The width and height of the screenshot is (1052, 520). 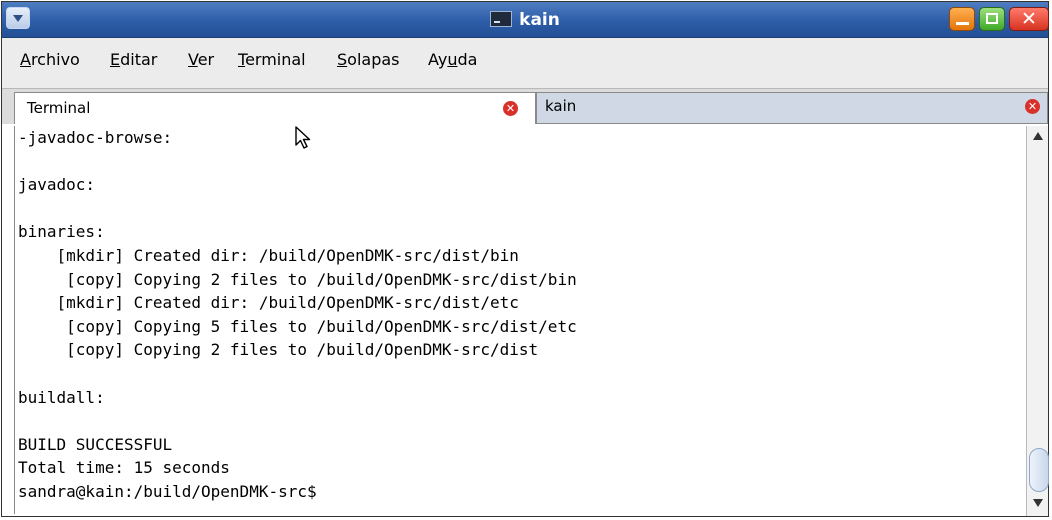 What do you see at coordinates (501, 19) in the screenshot?
I see `terminal-icon` at bounding box center [501, 19].